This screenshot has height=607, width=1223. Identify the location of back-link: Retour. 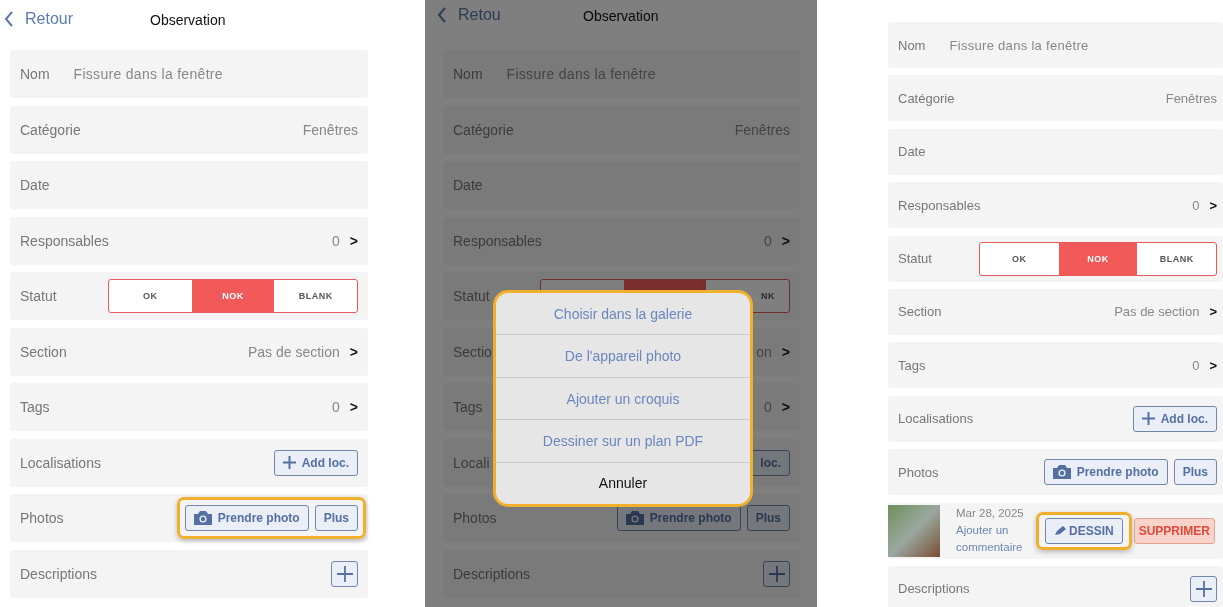
(49, 19).